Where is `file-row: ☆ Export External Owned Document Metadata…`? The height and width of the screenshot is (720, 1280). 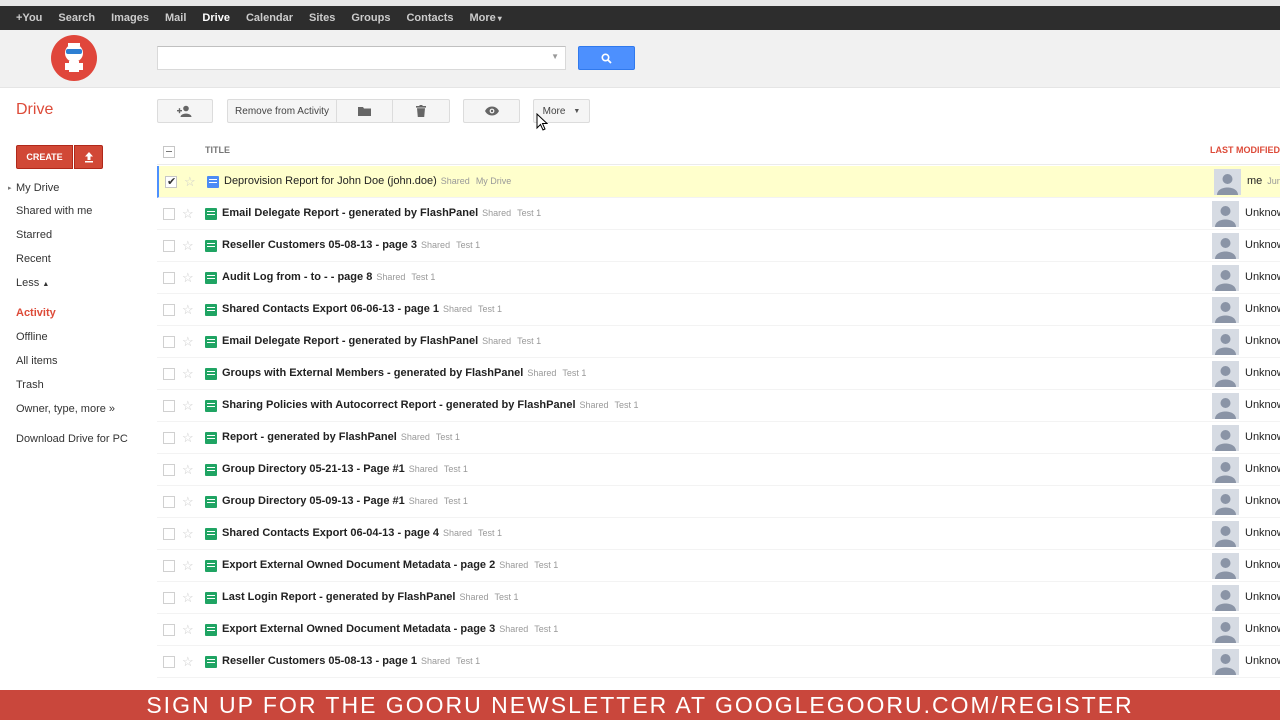
file-row: ☆ Export External Owned Document Metadata… is located at coordinates (718, 566).